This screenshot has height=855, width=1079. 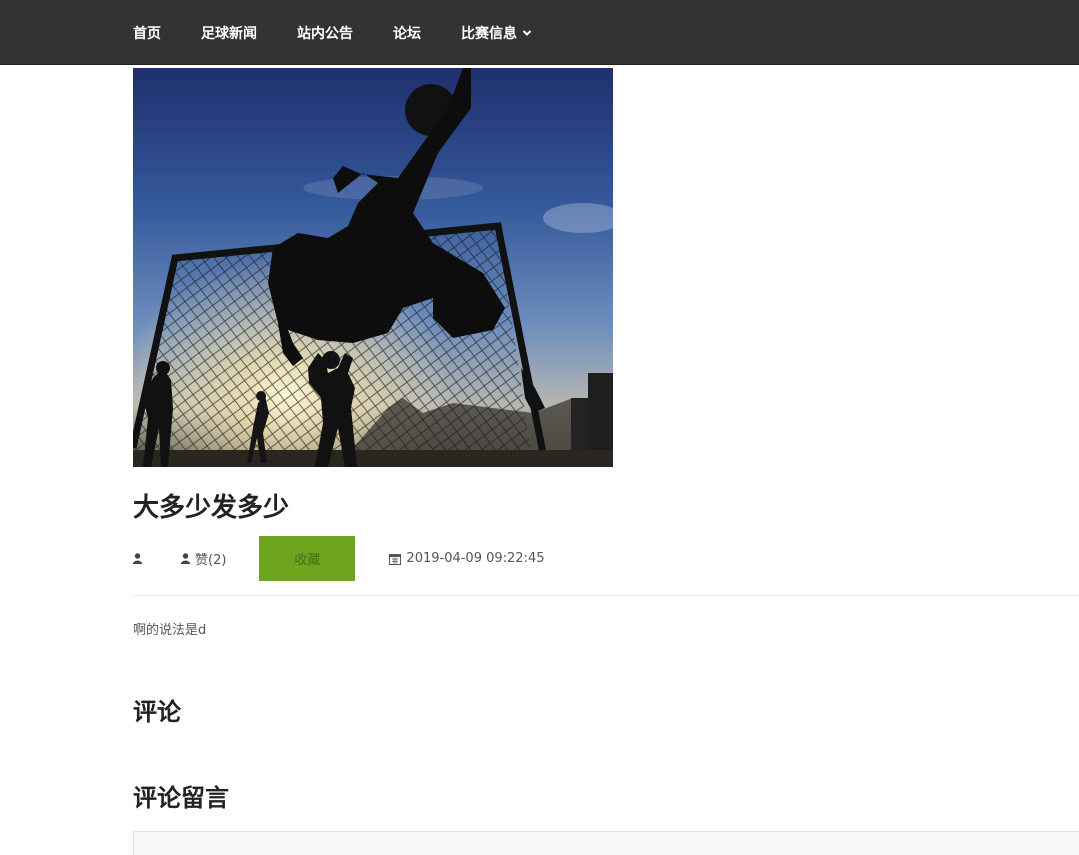 I want to click on nav-menu: 首页 足球新闻 站内公告 论坛 比赛信息, so click(x=352, y=32).